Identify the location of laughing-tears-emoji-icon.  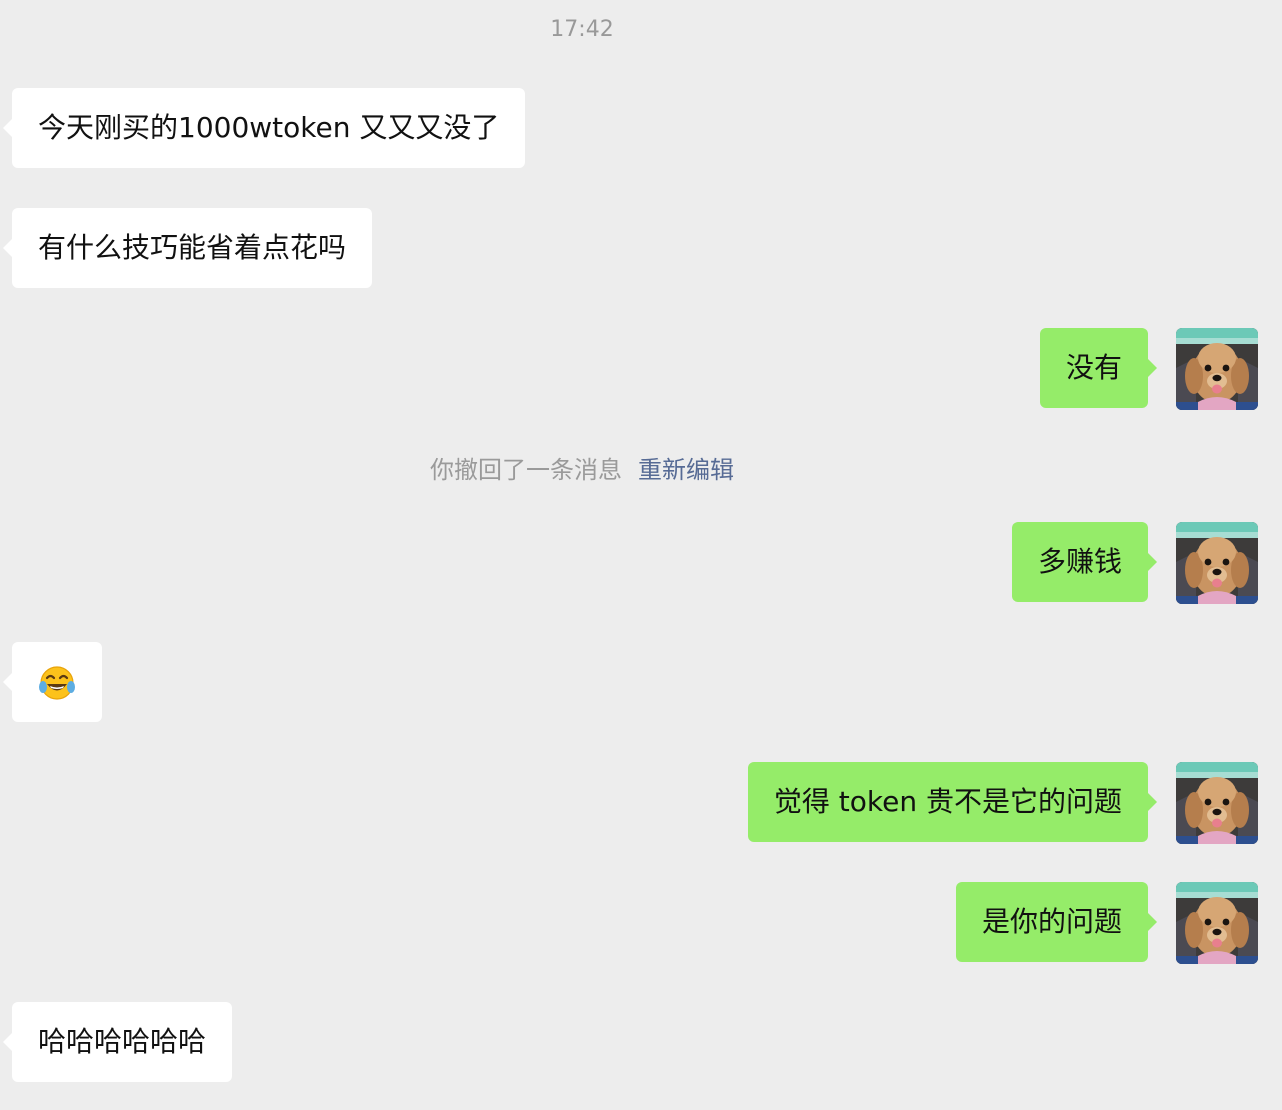
(57, 683).